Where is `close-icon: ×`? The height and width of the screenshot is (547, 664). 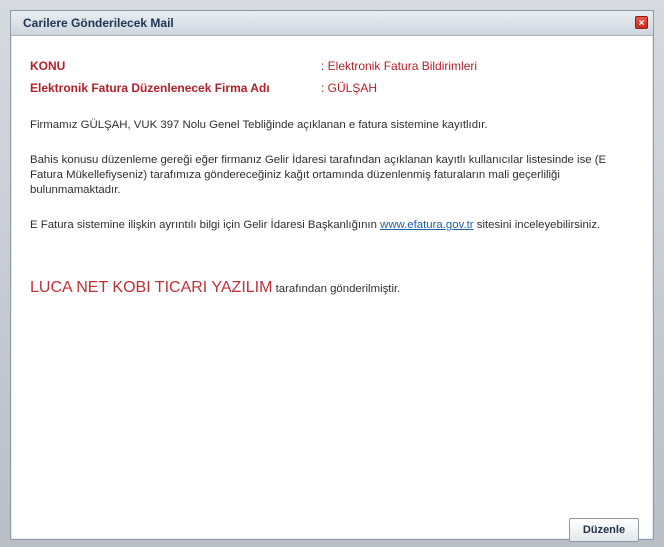
close-icon: × is located at coordinates (641, 22).